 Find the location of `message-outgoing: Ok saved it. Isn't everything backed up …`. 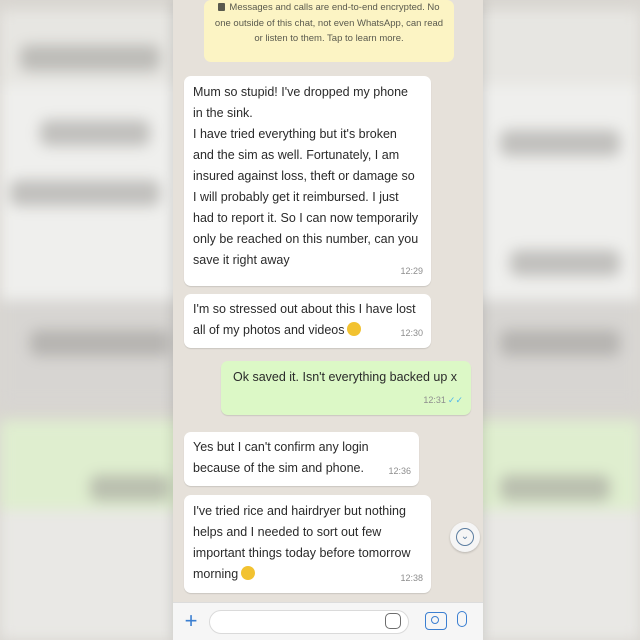

message-outgoing: Ok saved it. Isn't everything backed up … is located at coordinates (346, 388).